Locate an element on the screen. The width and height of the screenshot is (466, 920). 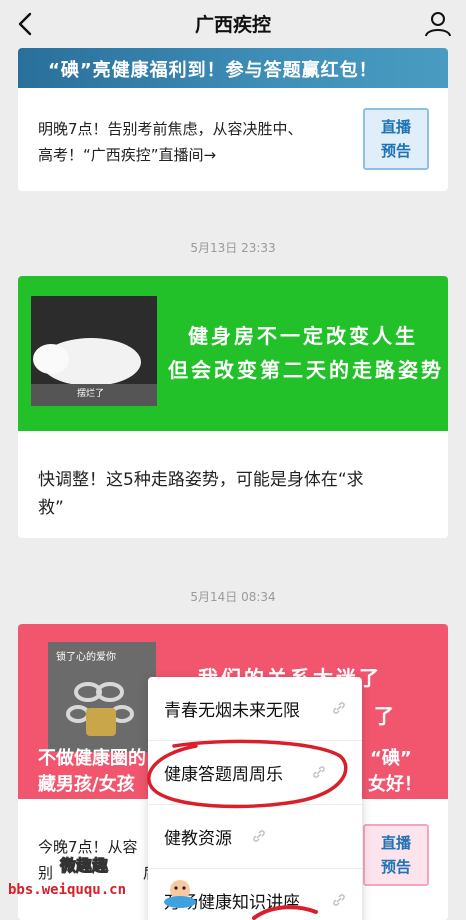
article-title: 明晚7点！告别考前焦虑，从容决胜中、 高考！“广西疾控”直播间→ is located at coordinates (198, 142).